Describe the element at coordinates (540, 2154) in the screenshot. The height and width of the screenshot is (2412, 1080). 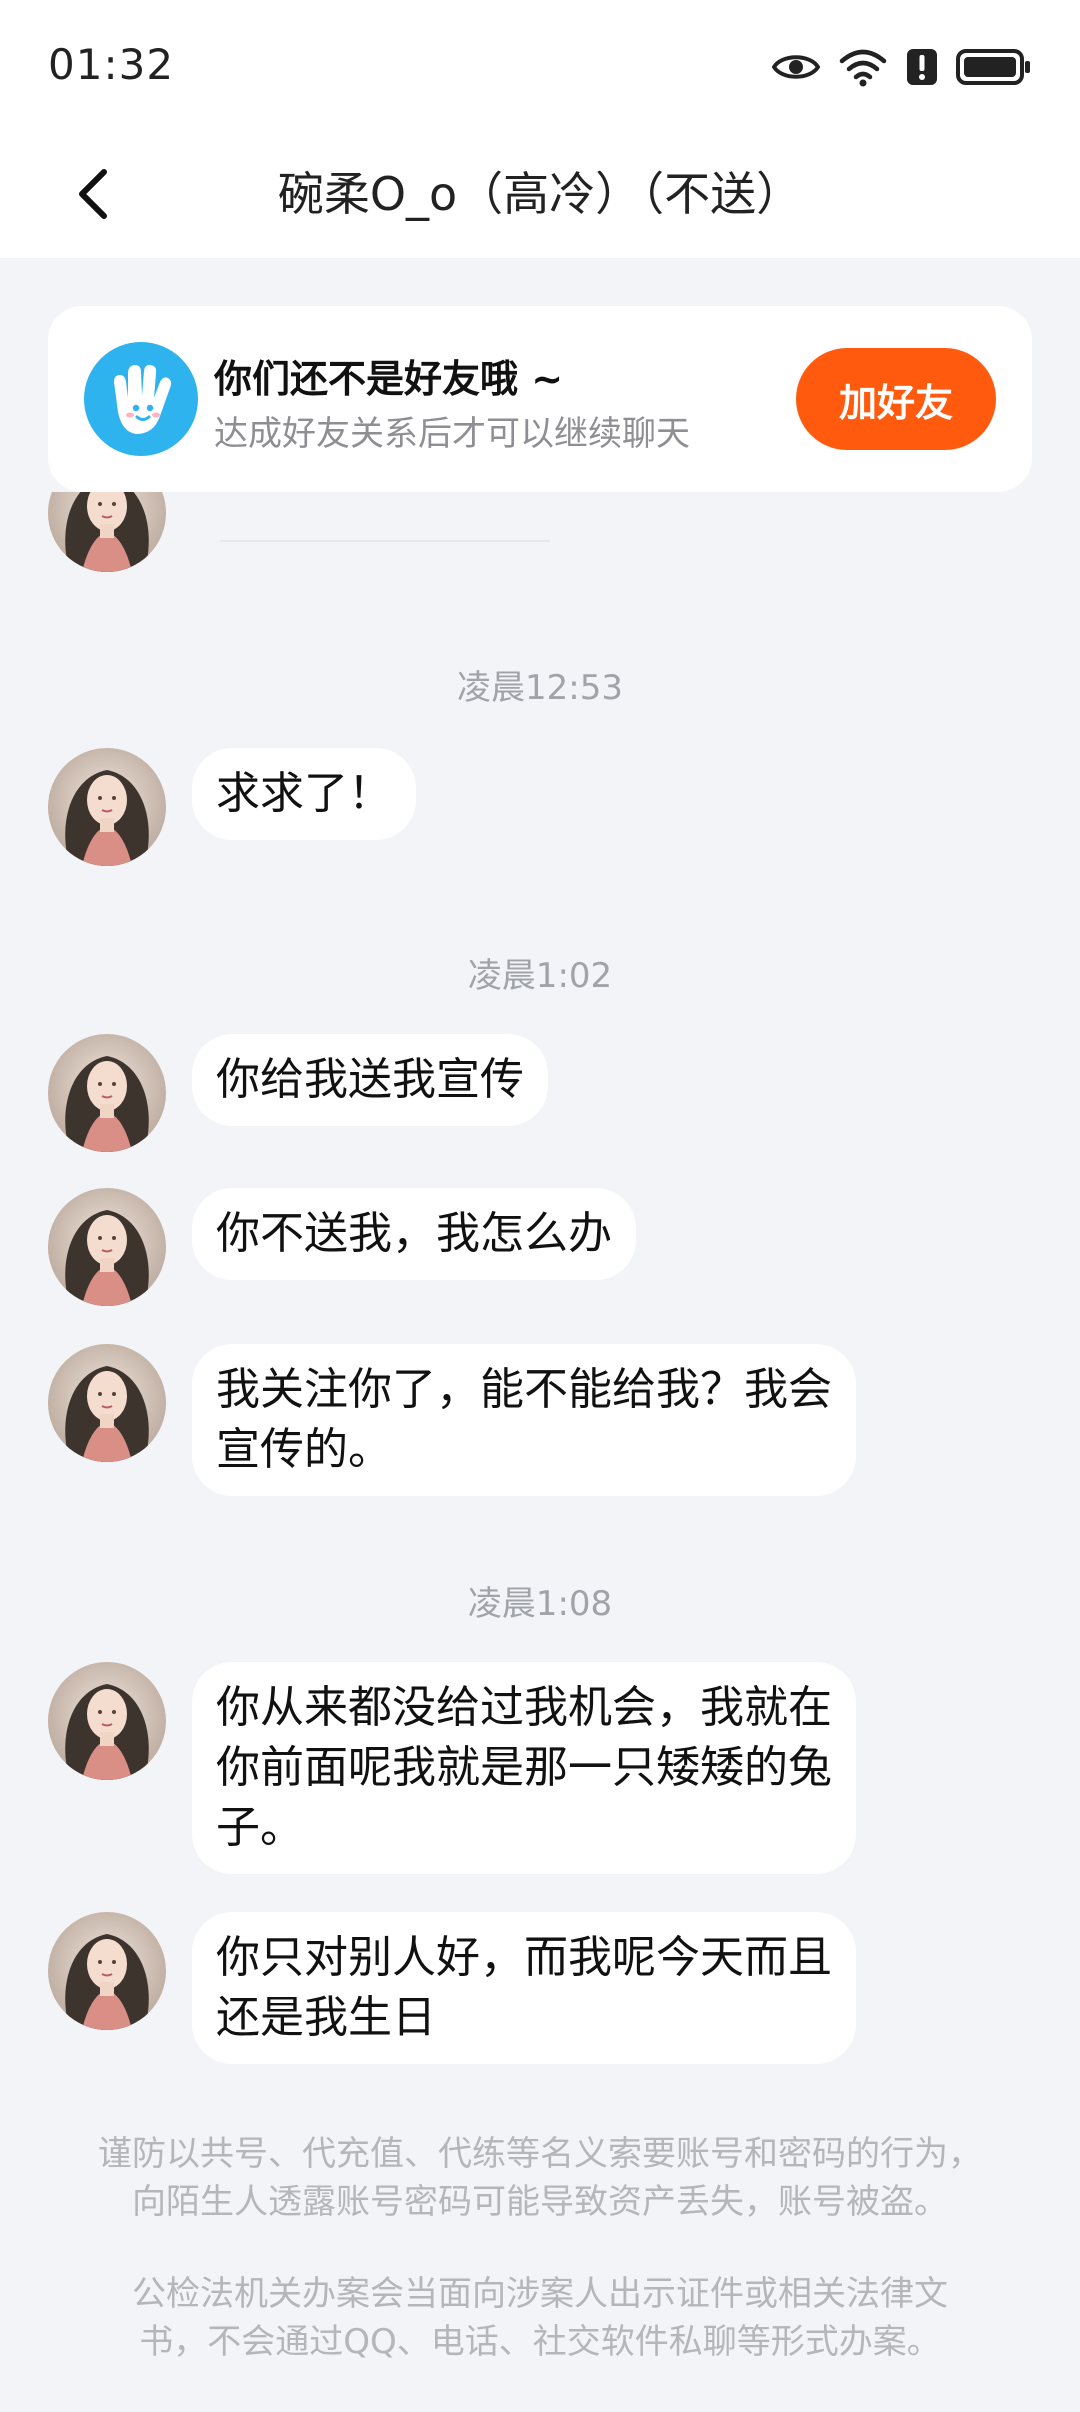
I see `notice-line: 谨防以共号、代充值、代练等名义索要账号和密码的行为，` at that location.